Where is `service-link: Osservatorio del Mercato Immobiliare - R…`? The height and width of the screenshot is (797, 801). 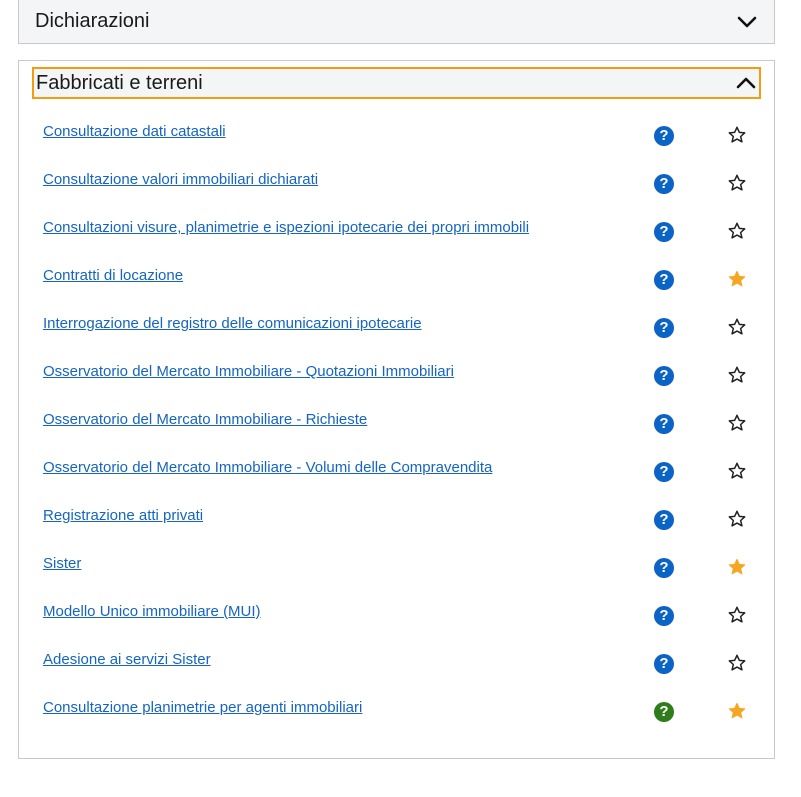 service-link: Osservatorio del Mercato Immobiliare - R… is located at coordinates (205, 419).